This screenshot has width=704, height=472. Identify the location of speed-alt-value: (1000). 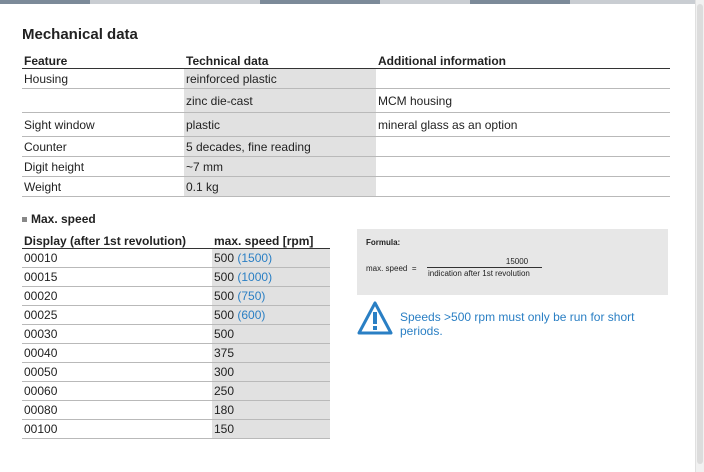
(255, 277).